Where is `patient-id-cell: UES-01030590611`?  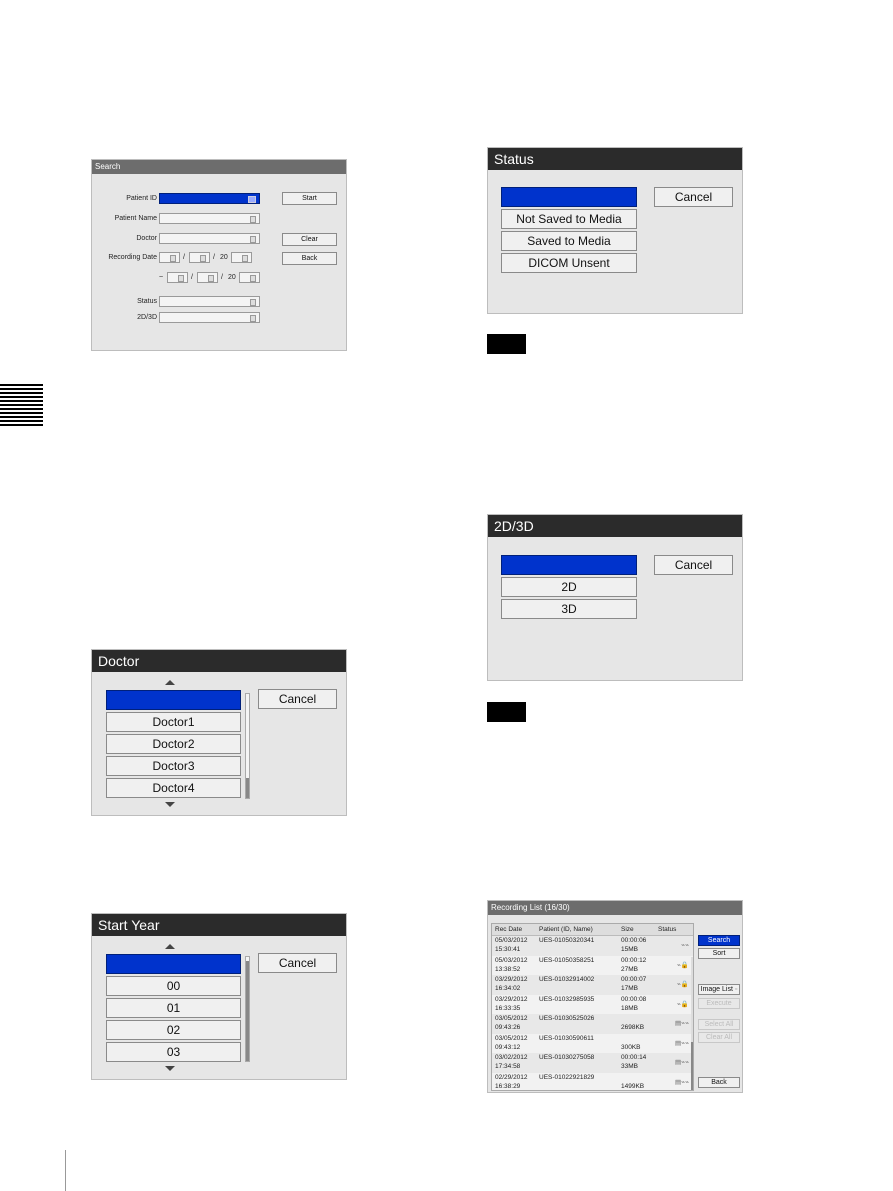
patient-id-cell: UES-01030590611 is located at coordinates (566, 1038).